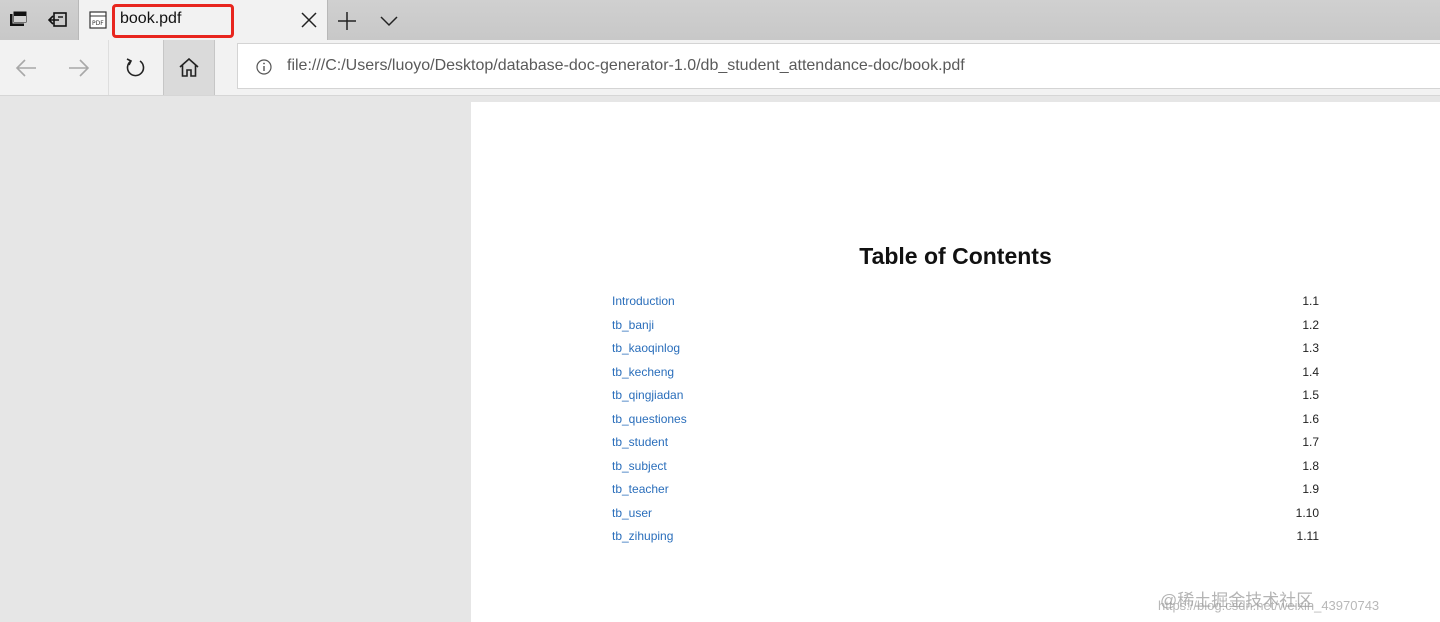 This screenshot has width=1440, height=622. I want to click on toc-number: 1.9, so click(1310, 489).